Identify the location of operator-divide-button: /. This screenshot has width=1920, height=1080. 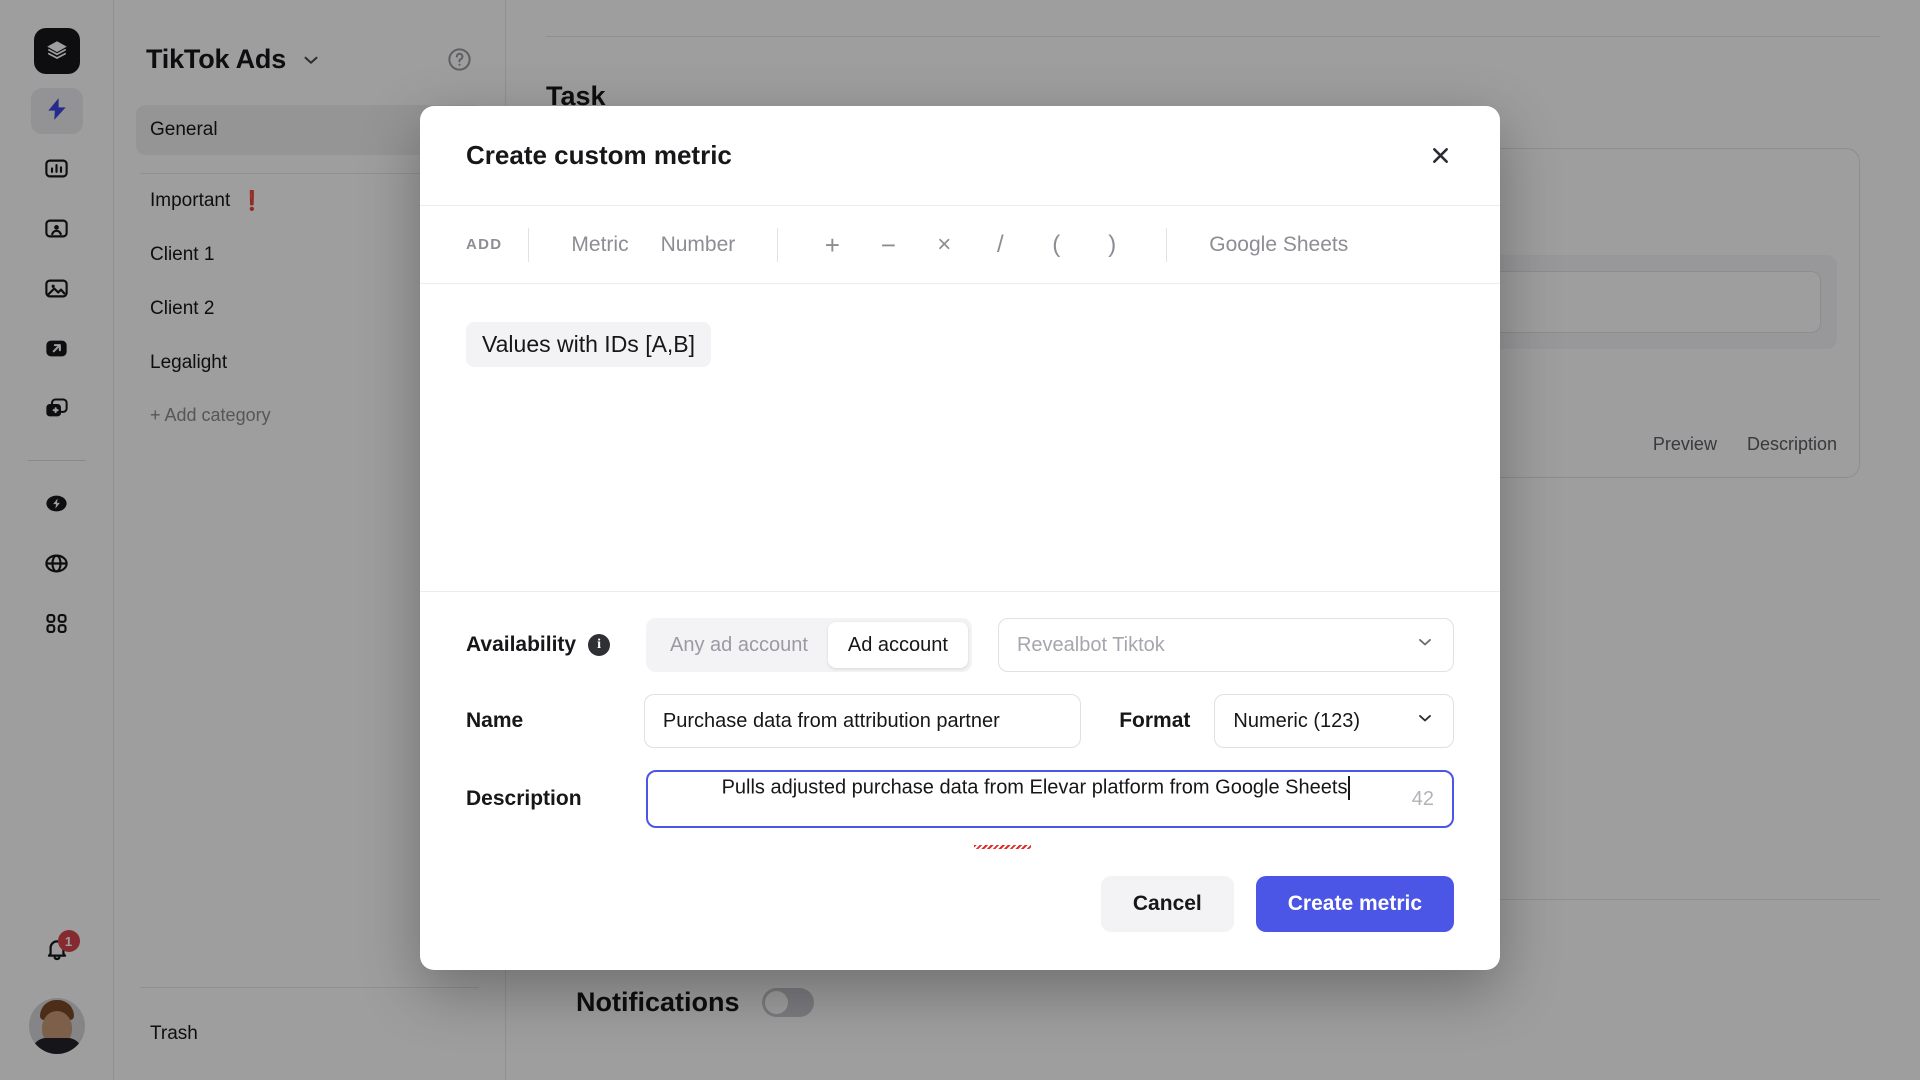
(1000, 244).